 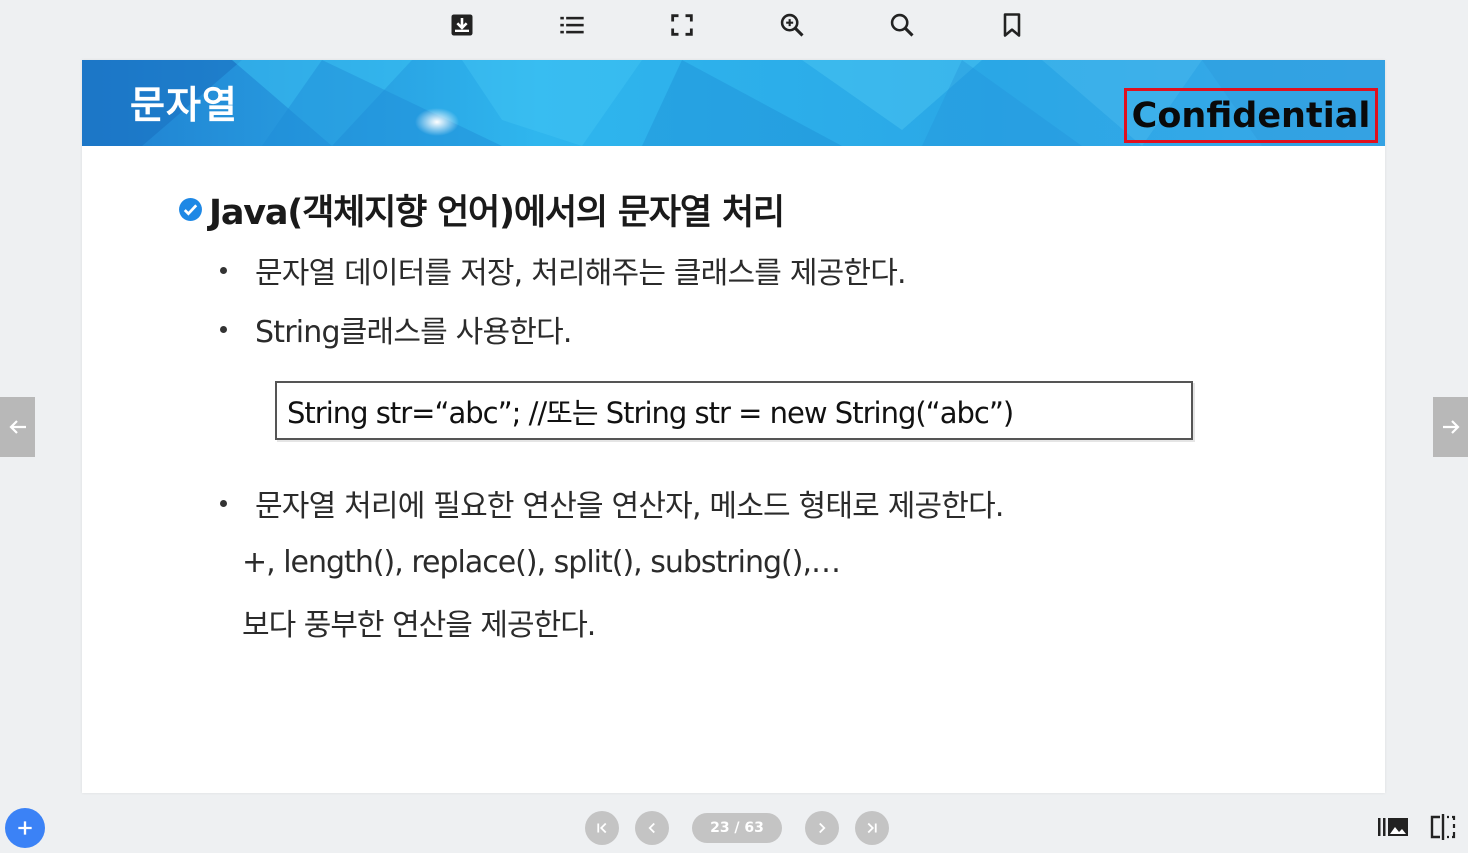 I want to click on plus-icon, so click(x=25, y=828).